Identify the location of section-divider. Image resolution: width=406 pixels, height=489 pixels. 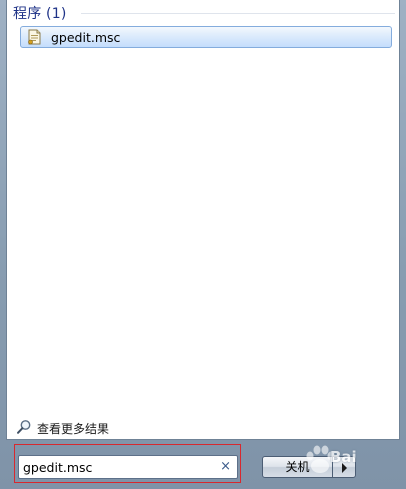
(238, 13).